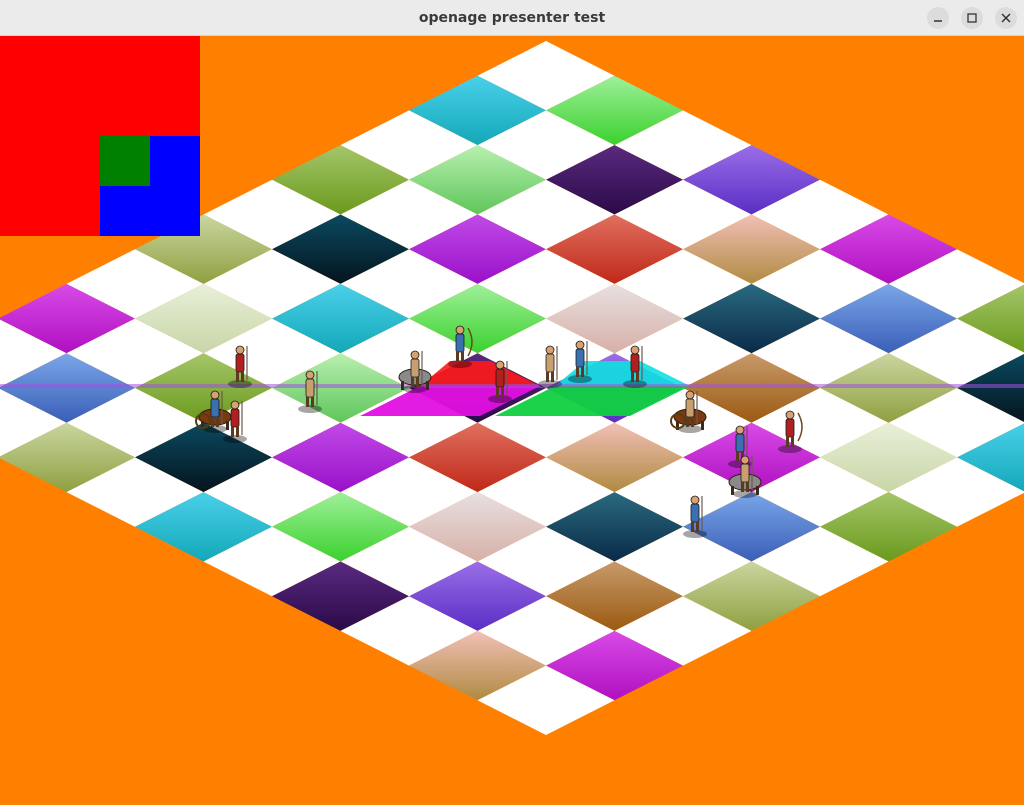 The width and height of the screenshot is (1024, 805). I want to click on window-titlebar: openage presenter test, so click(512, 18).